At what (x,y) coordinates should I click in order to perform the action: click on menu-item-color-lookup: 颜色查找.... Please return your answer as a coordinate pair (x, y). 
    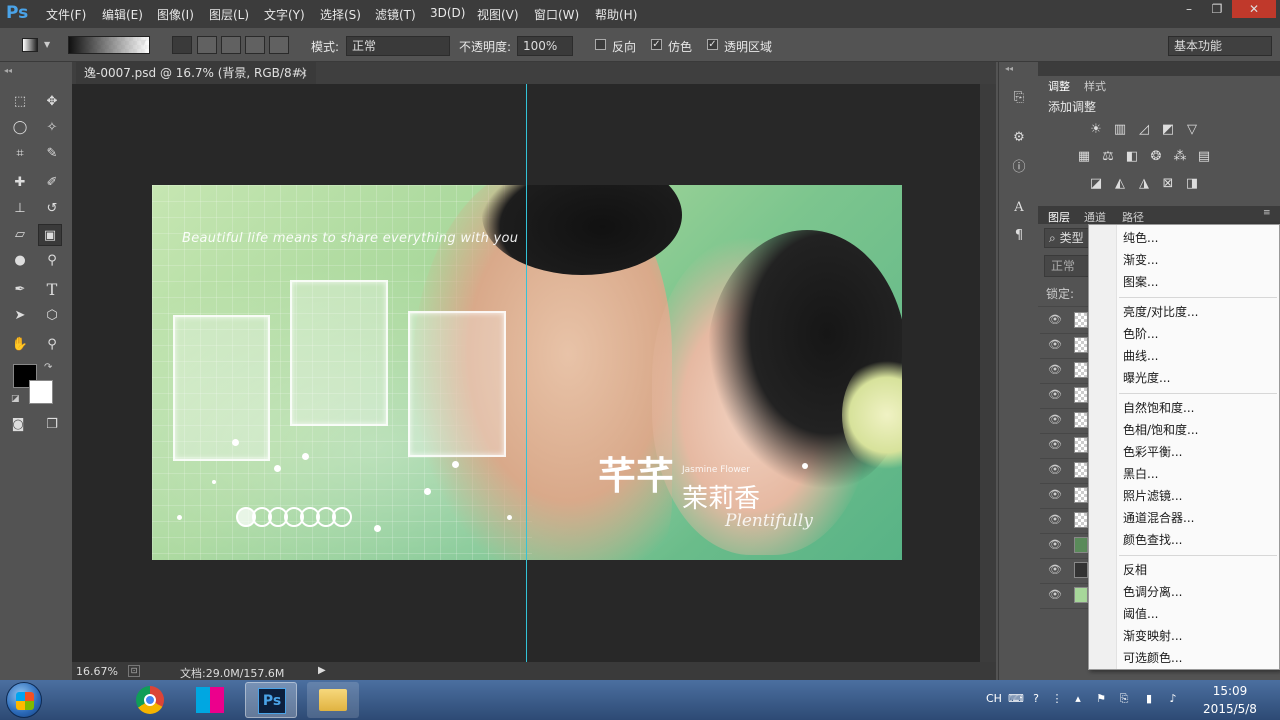
    Looking at the image, I should click on (1152, 540).